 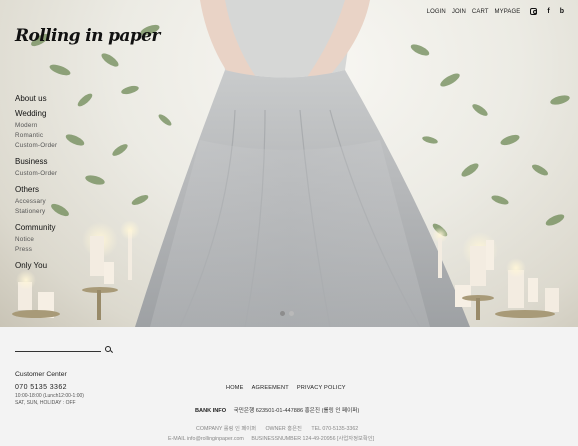 What do you see at coordinates (534, 11) in the screenshot?
I see `instagram-icon` at bounding box center [534, 11].